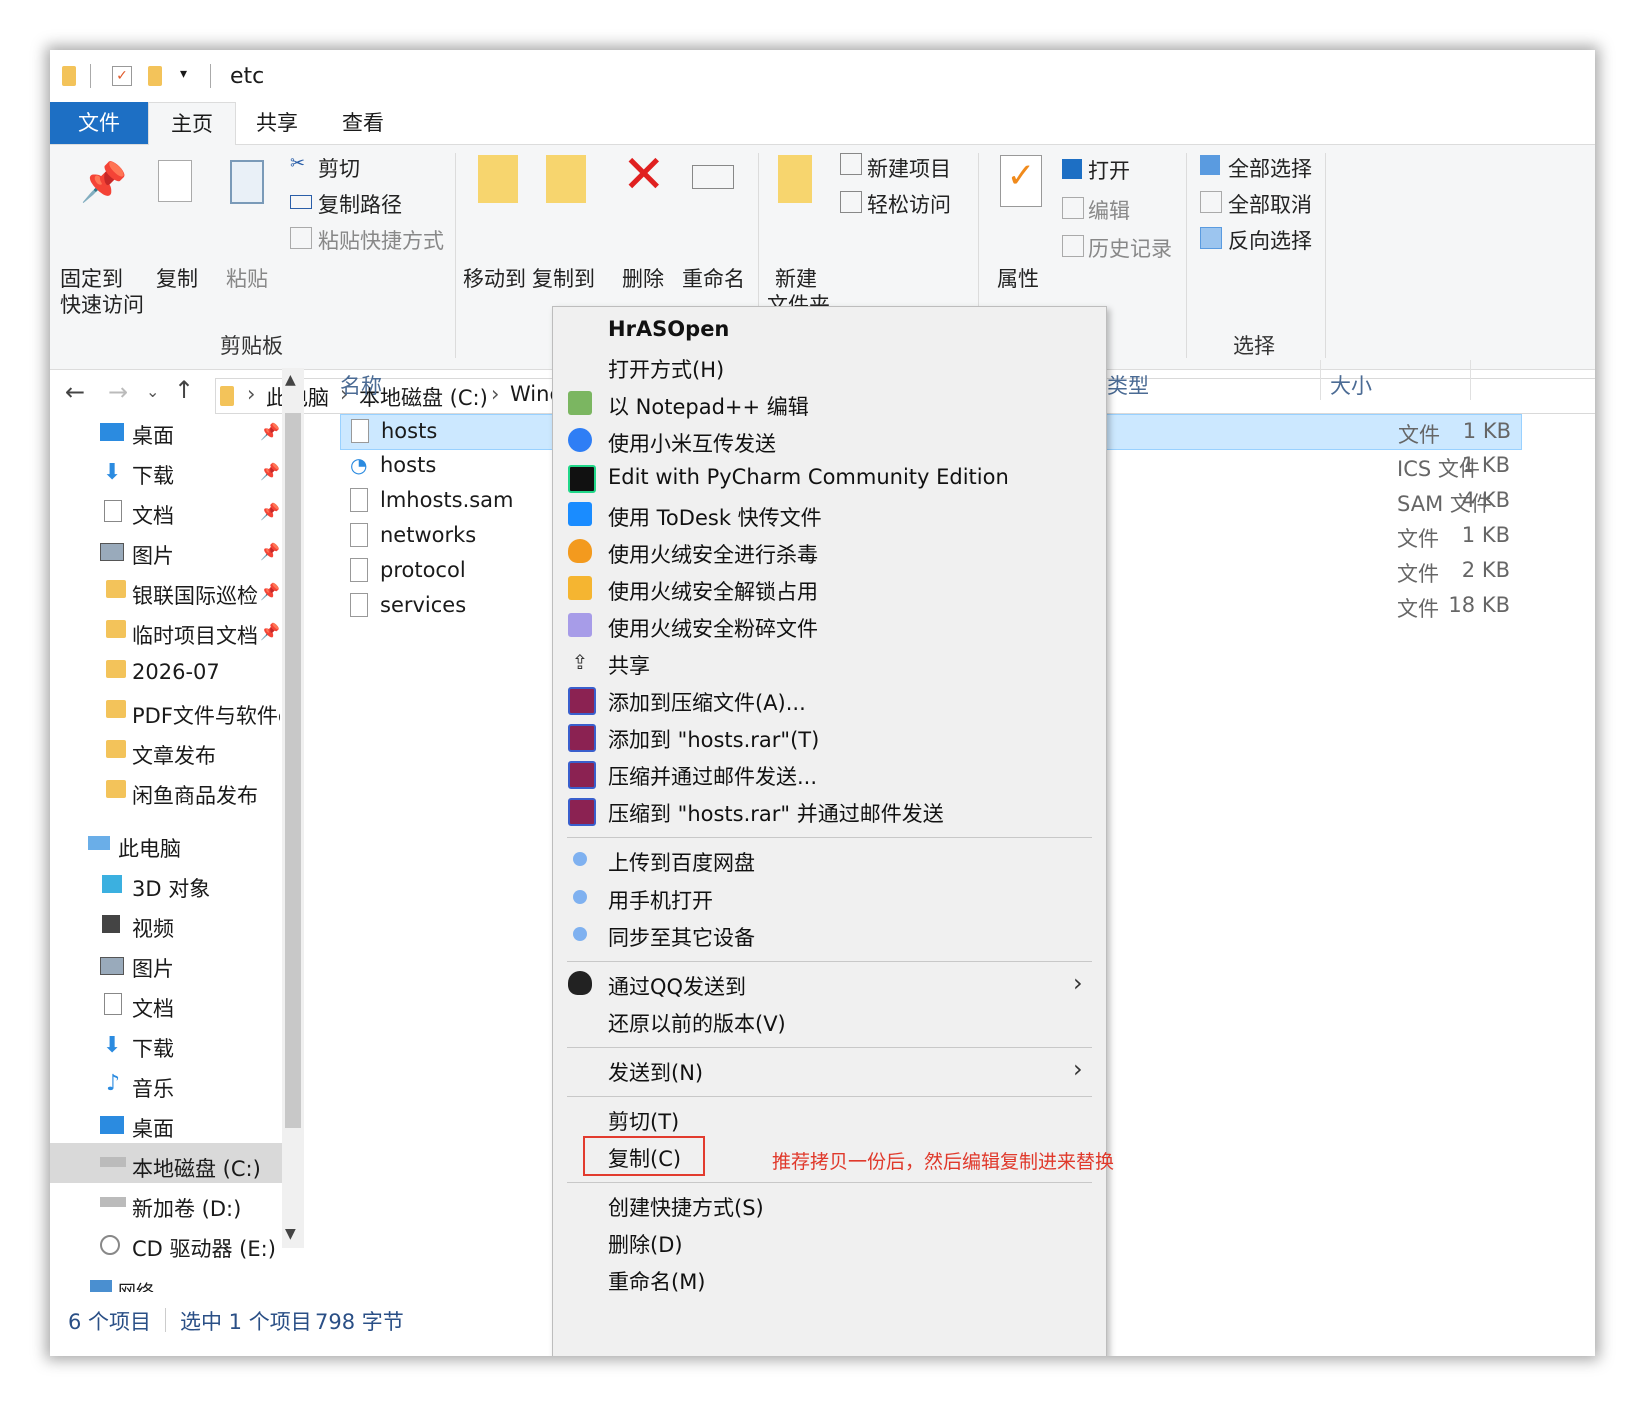  What do you see at coordinates (1485, 500) in the screenshot?
I see `file-size: 4 KB` at bounding box center [1485, 500].